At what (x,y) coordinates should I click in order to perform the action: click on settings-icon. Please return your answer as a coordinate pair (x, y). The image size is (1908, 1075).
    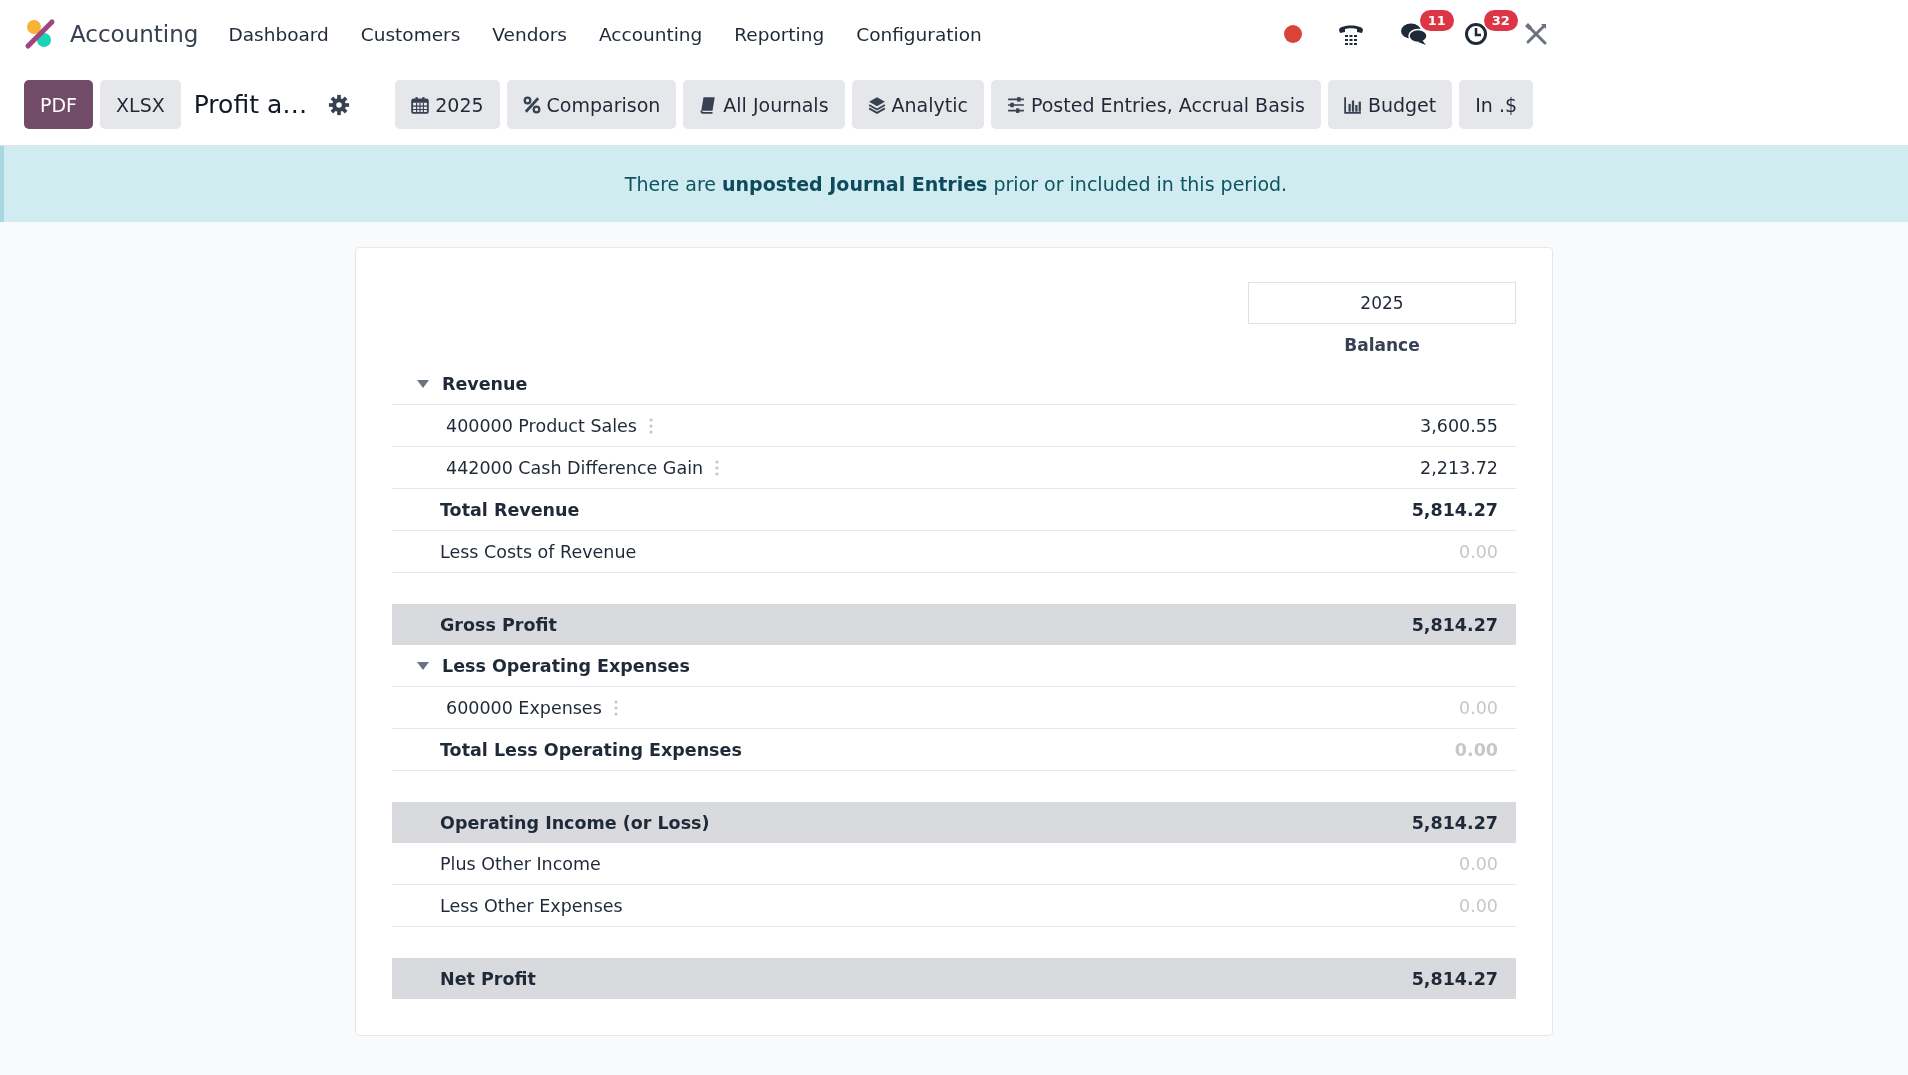
    Looking at the image, I should click on (339, 104).